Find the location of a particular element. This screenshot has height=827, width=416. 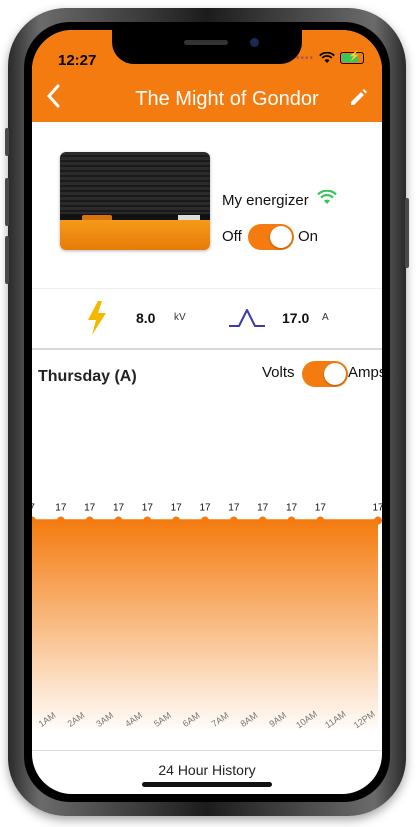

wifi-icon is located at coordinates (327, 197).